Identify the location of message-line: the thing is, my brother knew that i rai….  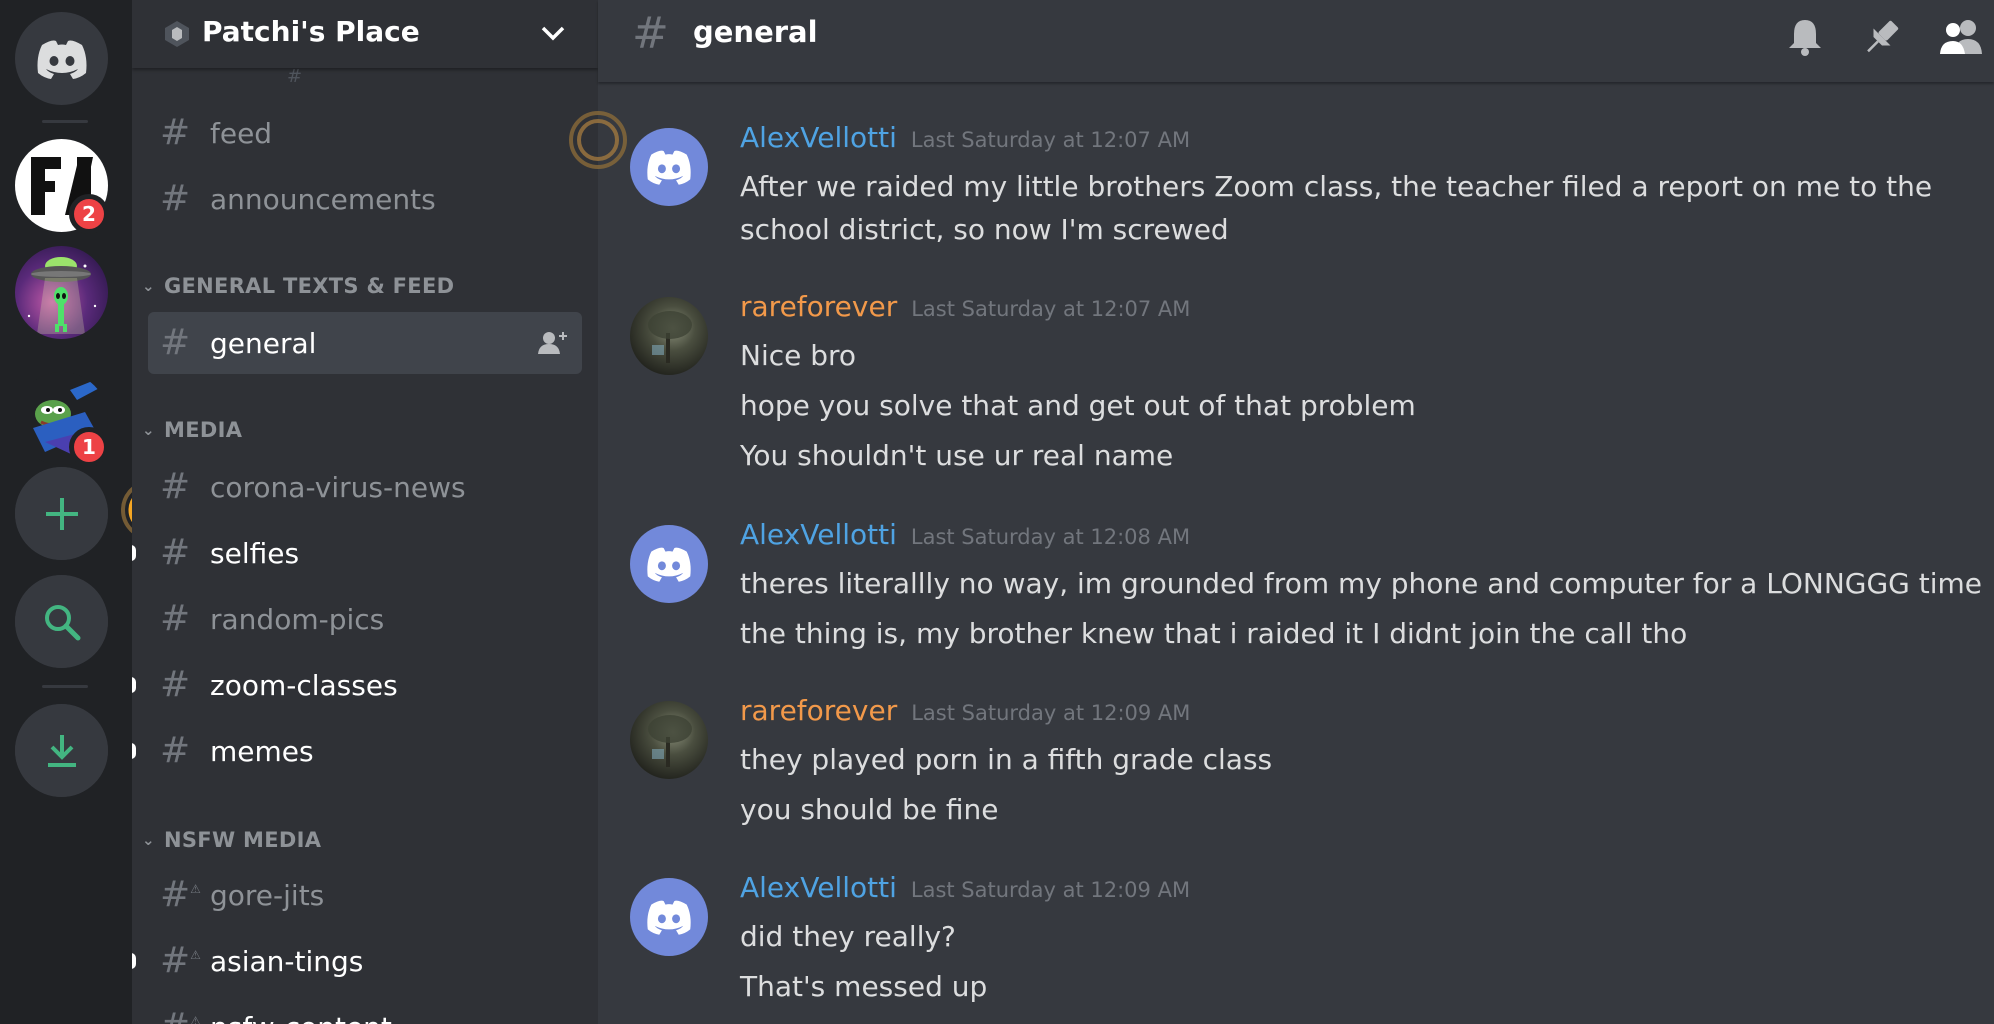
(1214, 633).